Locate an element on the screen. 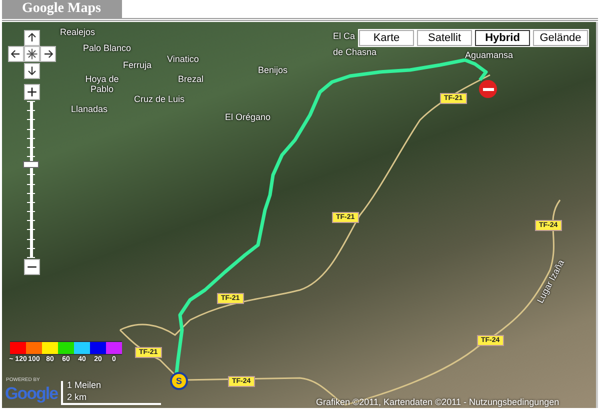 This screenshot has height=411, width=600. scale-label: 1 Meilen is located at coordinates (84, 385).